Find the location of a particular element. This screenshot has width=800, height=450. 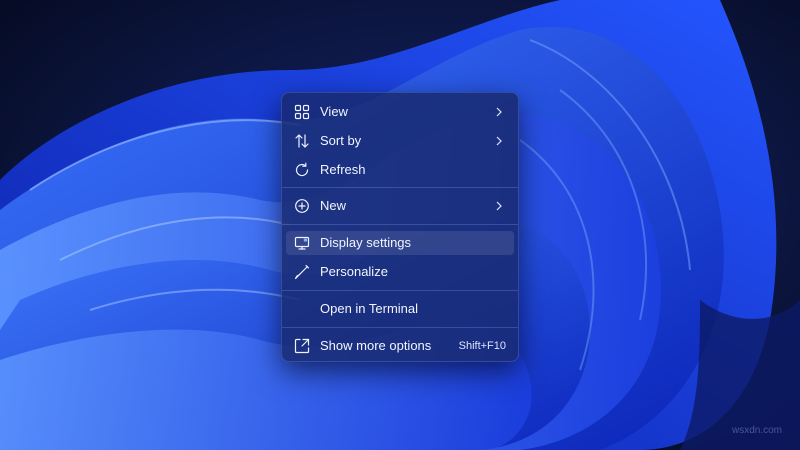

menu-item-refresh: Refresh is located at coordinates (400, 170).